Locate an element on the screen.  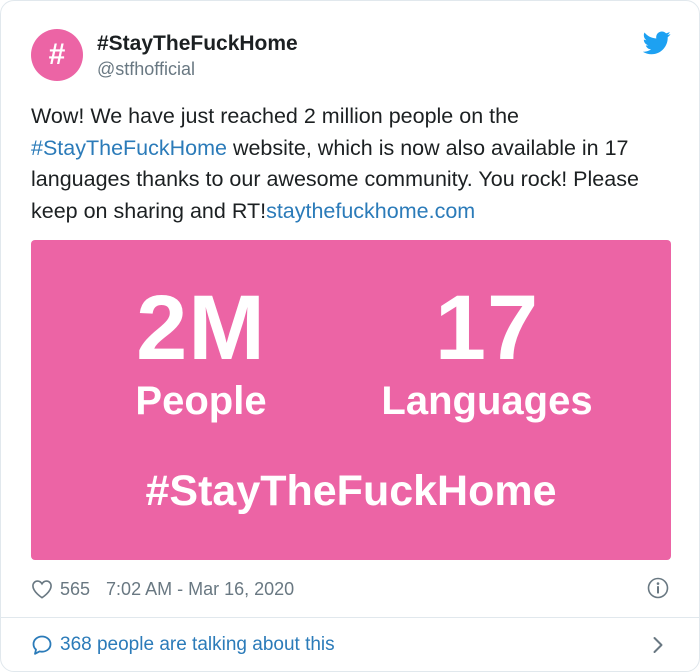
stat-languages: 17 Languages is located at coordinates (487, 350).